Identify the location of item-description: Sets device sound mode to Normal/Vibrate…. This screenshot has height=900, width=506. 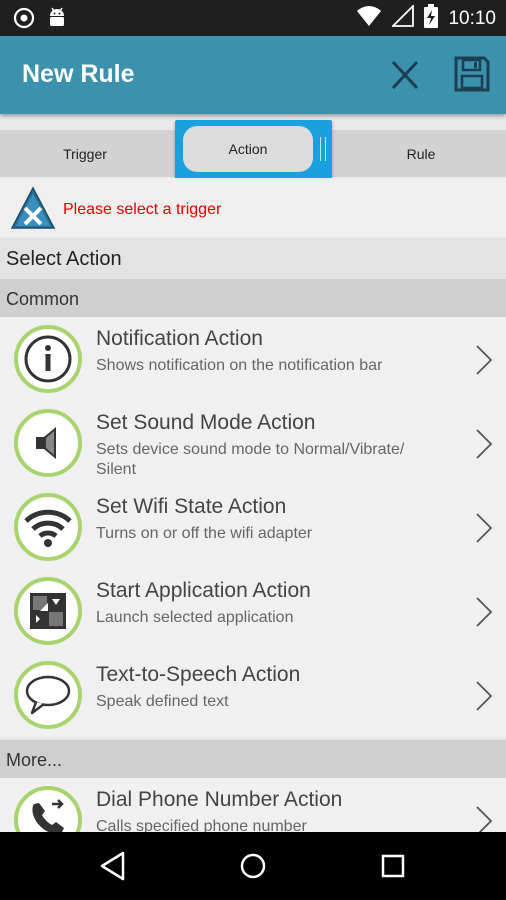
(250, 459).